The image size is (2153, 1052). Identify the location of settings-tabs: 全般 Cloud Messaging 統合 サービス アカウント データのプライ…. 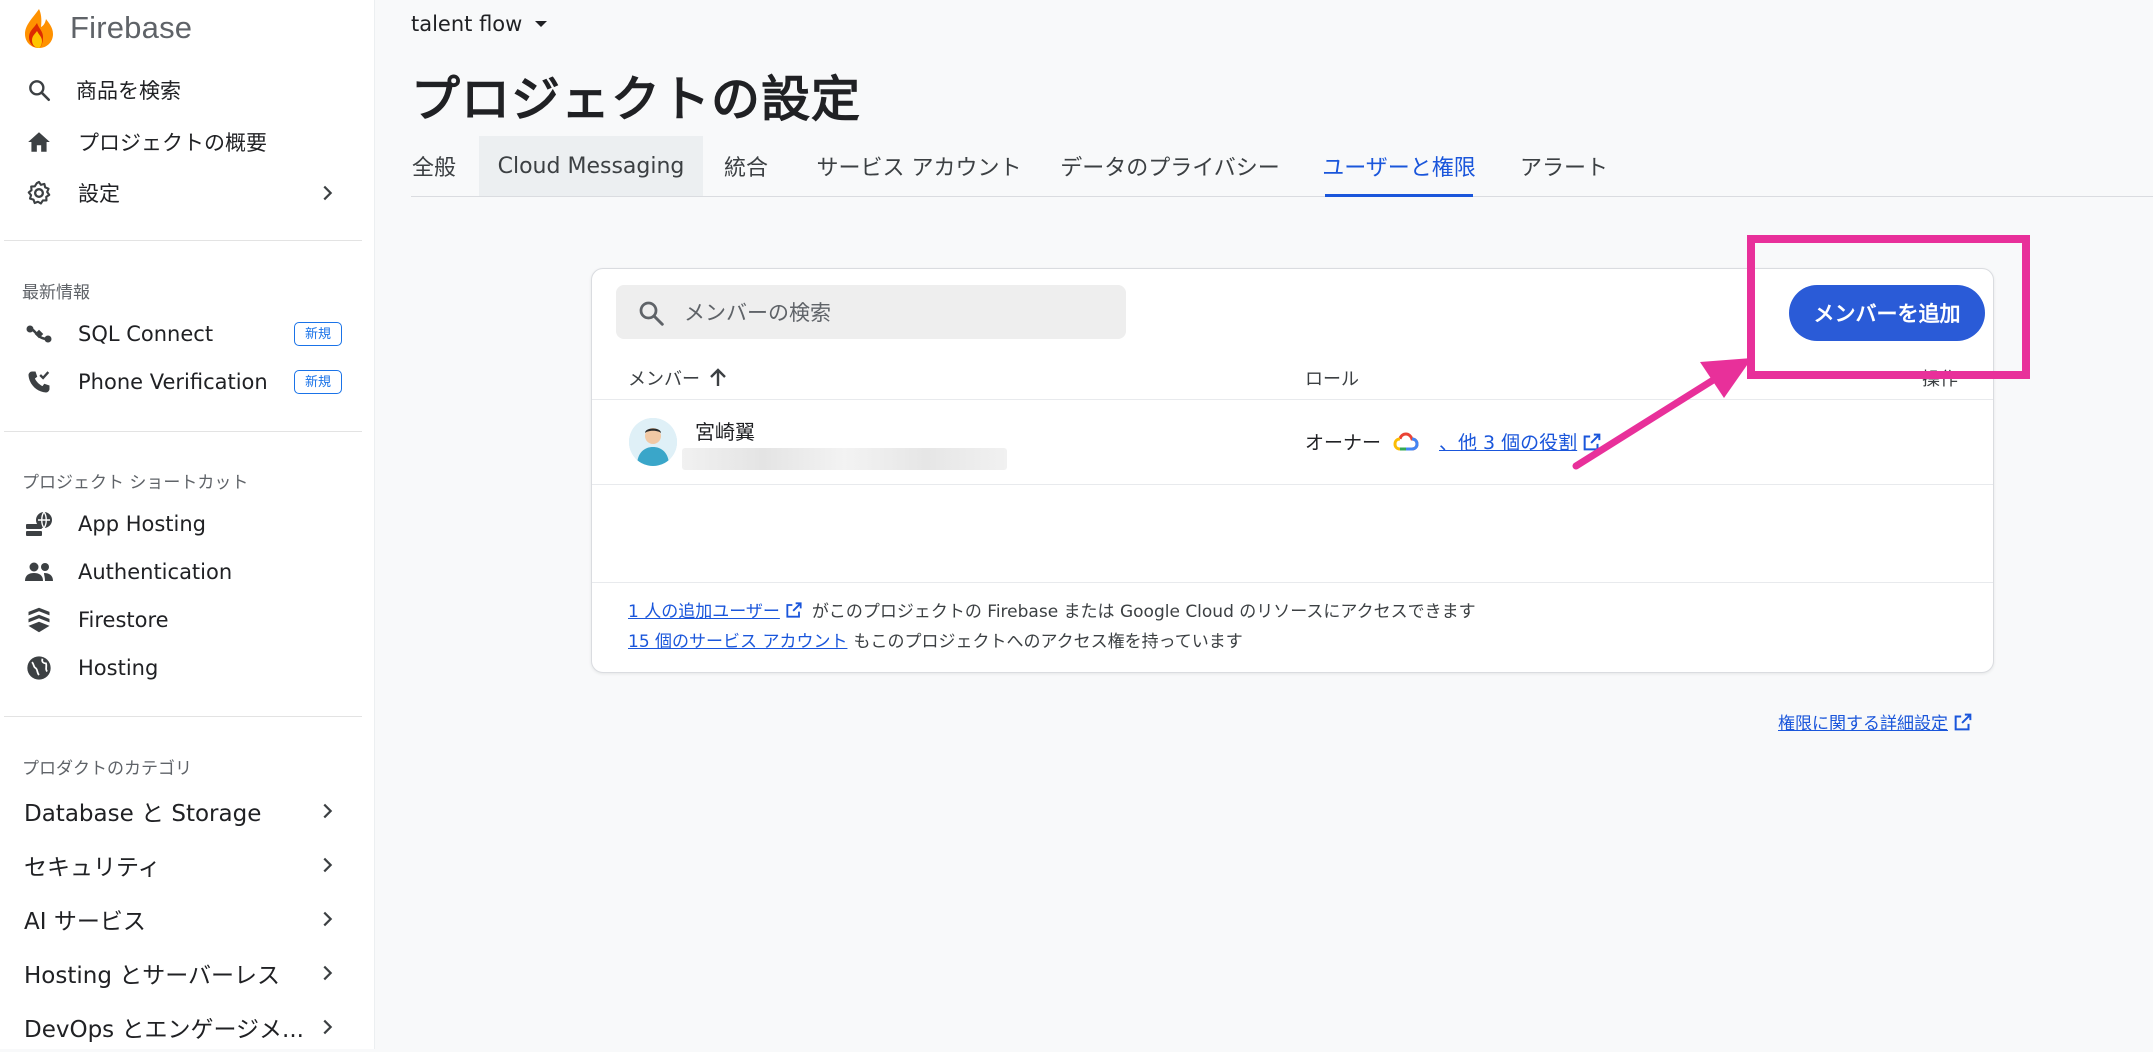
(1282, 166).